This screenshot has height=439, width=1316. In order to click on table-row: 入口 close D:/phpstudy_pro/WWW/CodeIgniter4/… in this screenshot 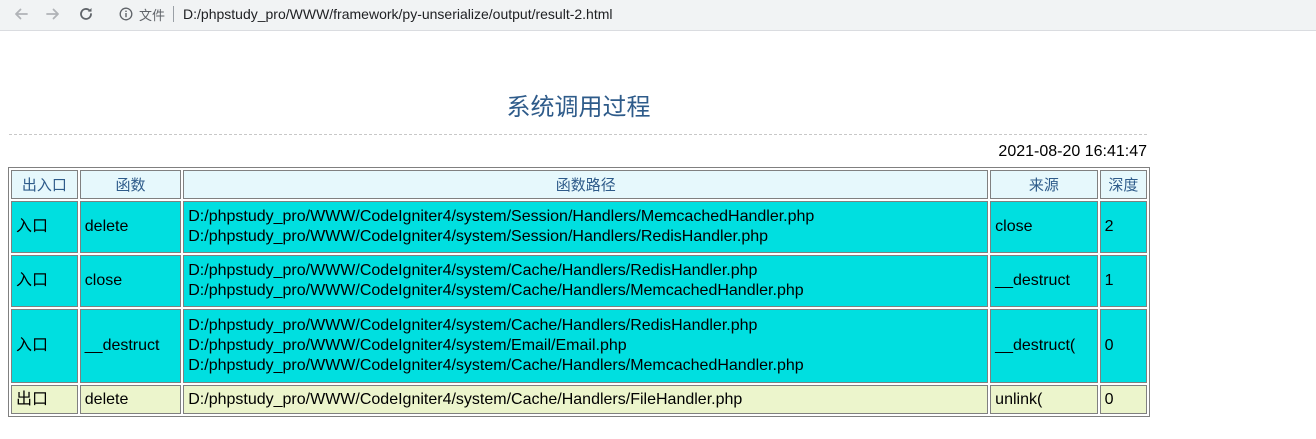, I will do `click(579, 281)`.